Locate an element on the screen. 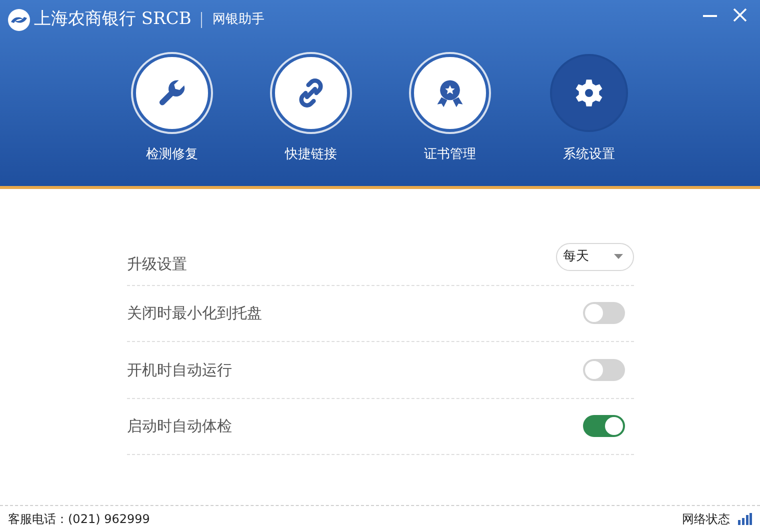 This screenshot has width=760, height=531. app-subtitle: 网银助手 is located at coordinates (238, 20).